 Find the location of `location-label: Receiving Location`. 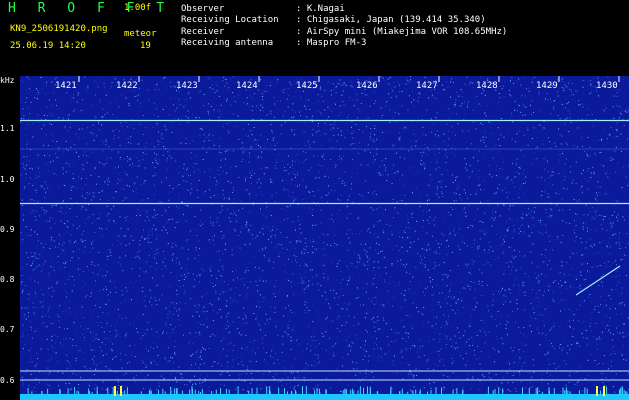

location-label: Receiving Location is located at coordinates (230, 20).